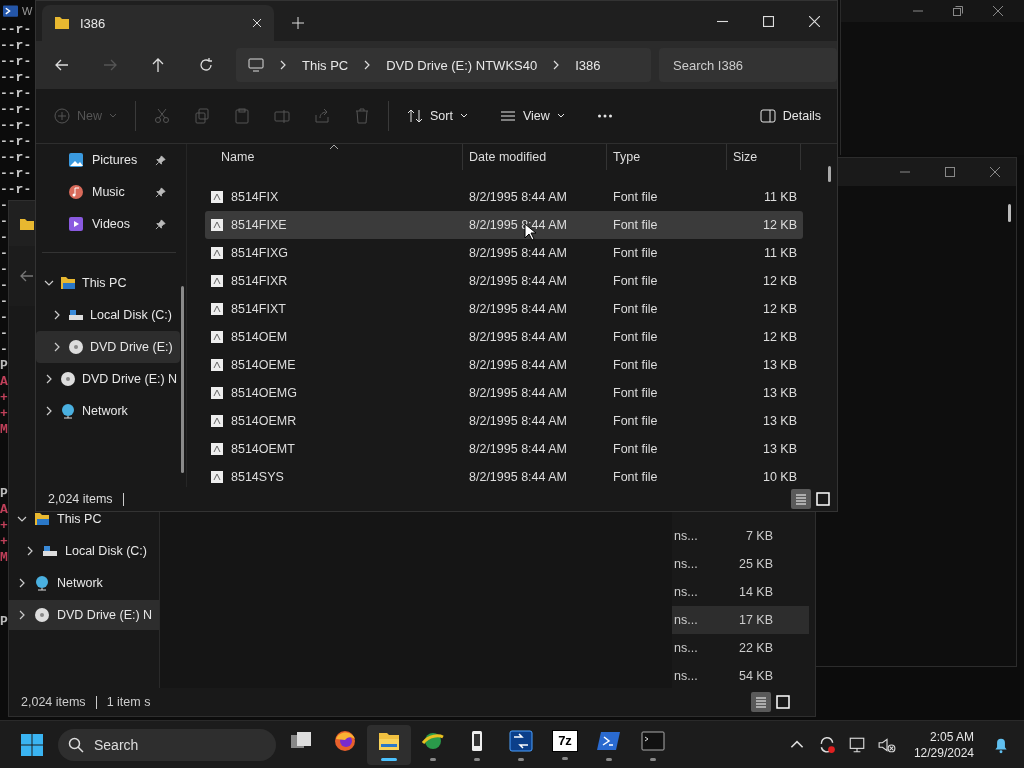 Image resolution: width=1024 pixels, height=768 pixels. Describe the element at coordinates (740, 648) in the screenshot. I see `file-row: ns... 22 KB` at that location.